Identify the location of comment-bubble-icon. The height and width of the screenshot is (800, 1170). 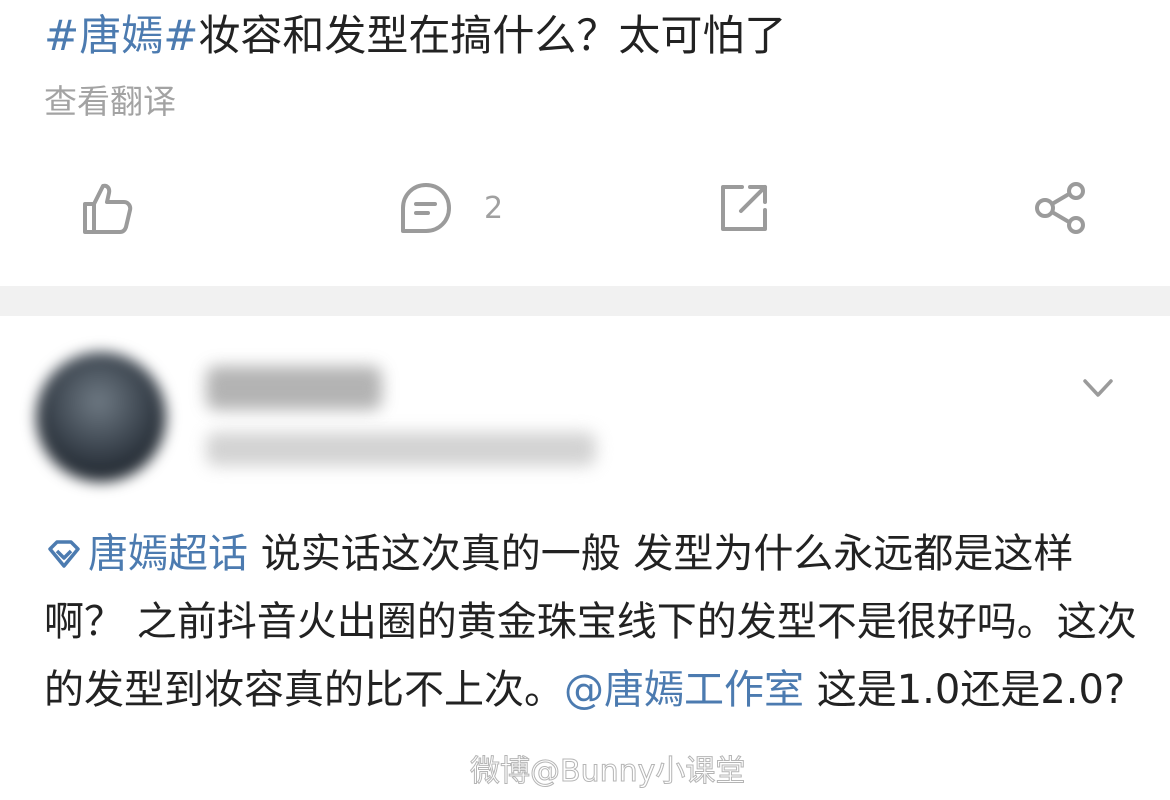
(426, 208).